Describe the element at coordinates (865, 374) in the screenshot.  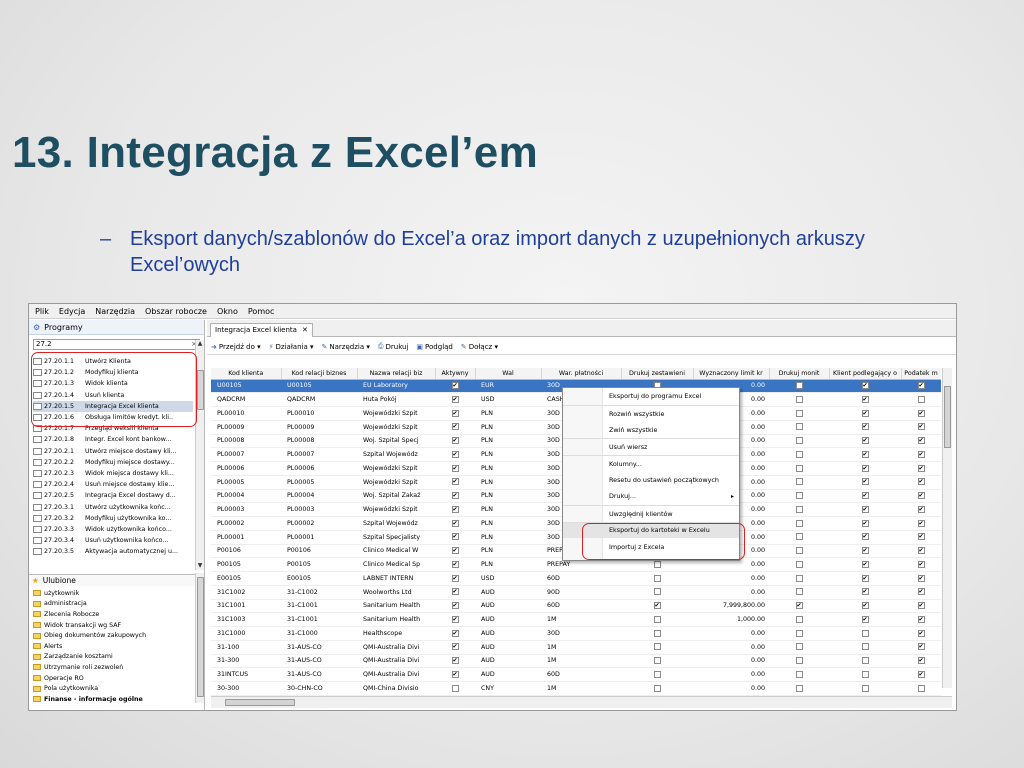
I see `column-header: Klient podlegający o` at that location.